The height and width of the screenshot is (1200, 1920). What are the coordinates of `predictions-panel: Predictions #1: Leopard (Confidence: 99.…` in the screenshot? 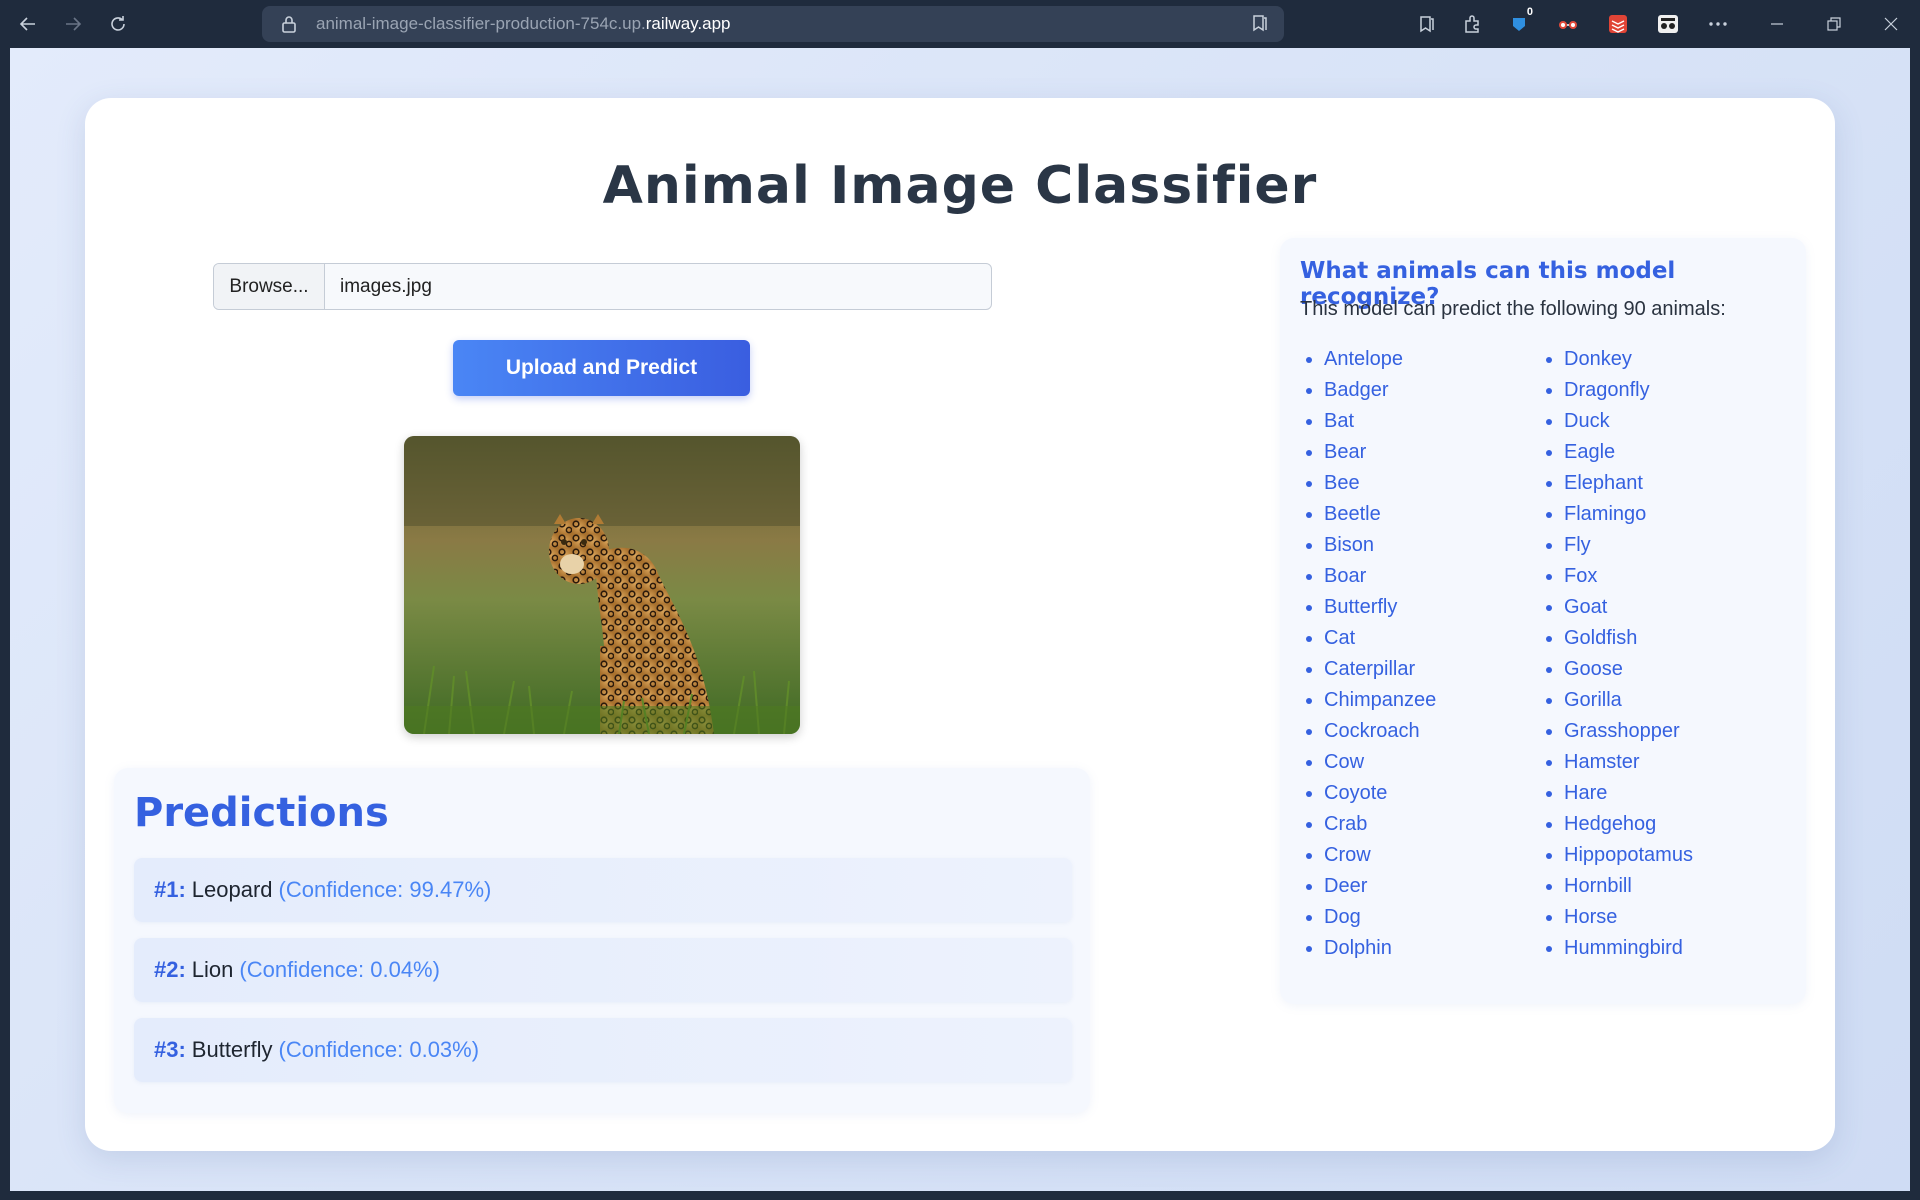 It's located at (602, 940).